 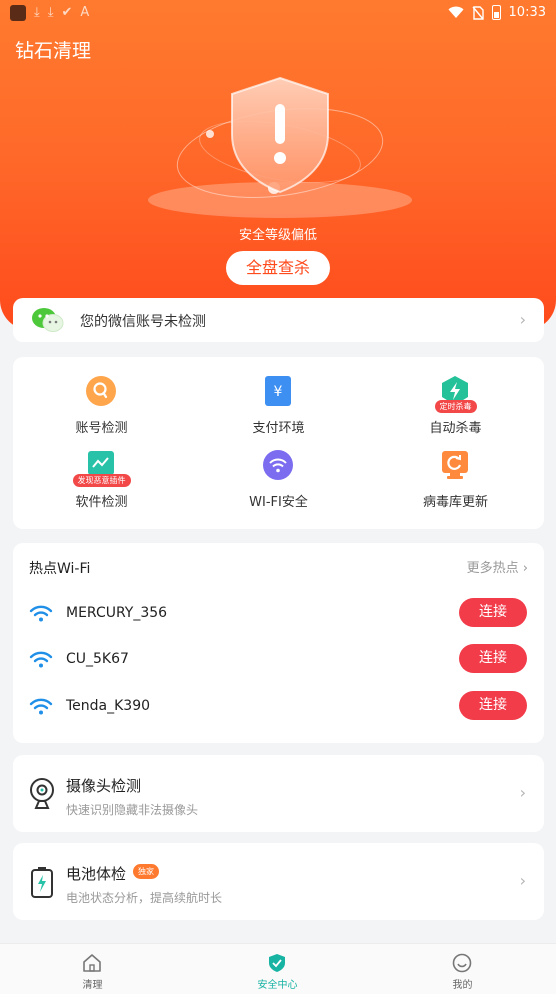 I want to click on a-icon: A, so click(x=85, y=12).